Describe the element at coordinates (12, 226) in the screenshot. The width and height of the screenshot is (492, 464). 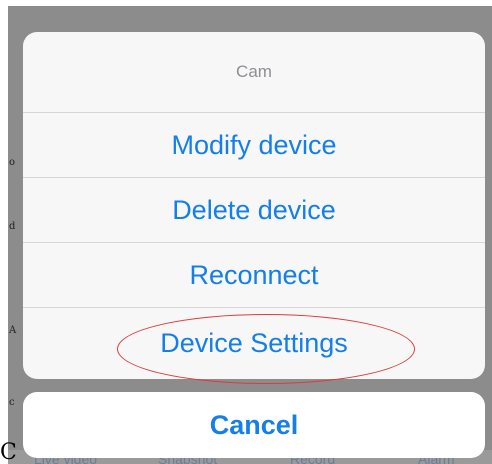
I see `background-text-fragment: d` at that location.